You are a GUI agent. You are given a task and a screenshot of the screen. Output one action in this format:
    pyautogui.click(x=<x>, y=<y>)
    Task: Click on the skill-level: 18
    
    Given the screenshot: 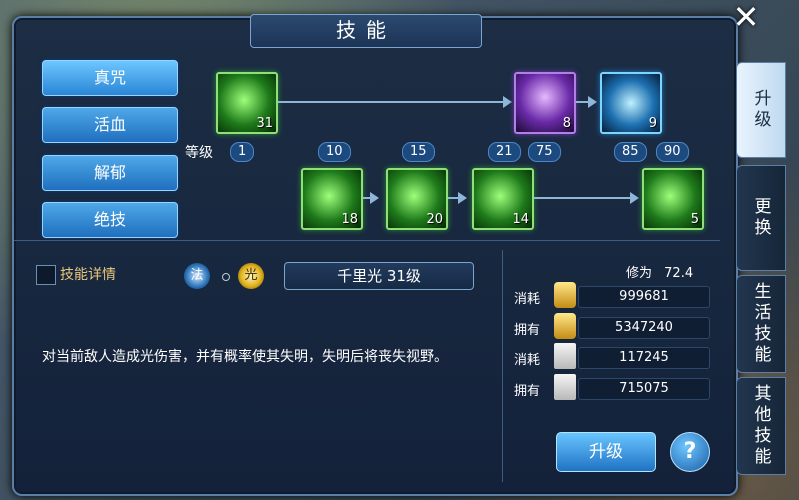 What is the action you would take?
    pyautogui.click(x=349, y=219)
    